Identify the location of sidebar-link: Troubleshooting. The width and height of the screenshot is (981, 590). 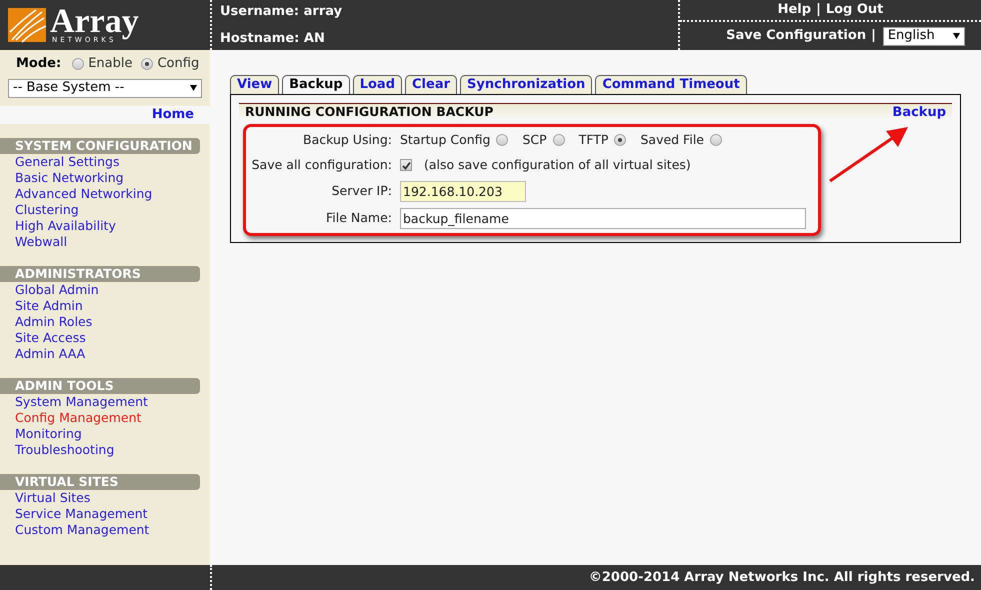
(105, 450).